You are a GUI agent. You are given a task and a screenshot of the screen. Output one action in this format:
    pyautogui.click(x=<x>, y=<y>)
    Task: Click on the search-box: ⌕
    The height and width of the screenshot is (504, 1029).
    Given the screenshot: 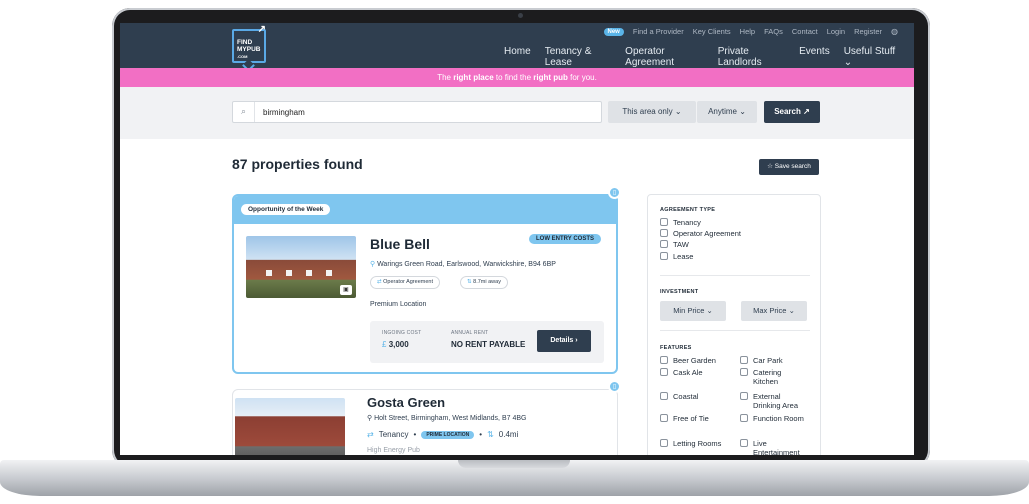 What is the action you would take?
    pyautogui.click(x=417, y=112)
    